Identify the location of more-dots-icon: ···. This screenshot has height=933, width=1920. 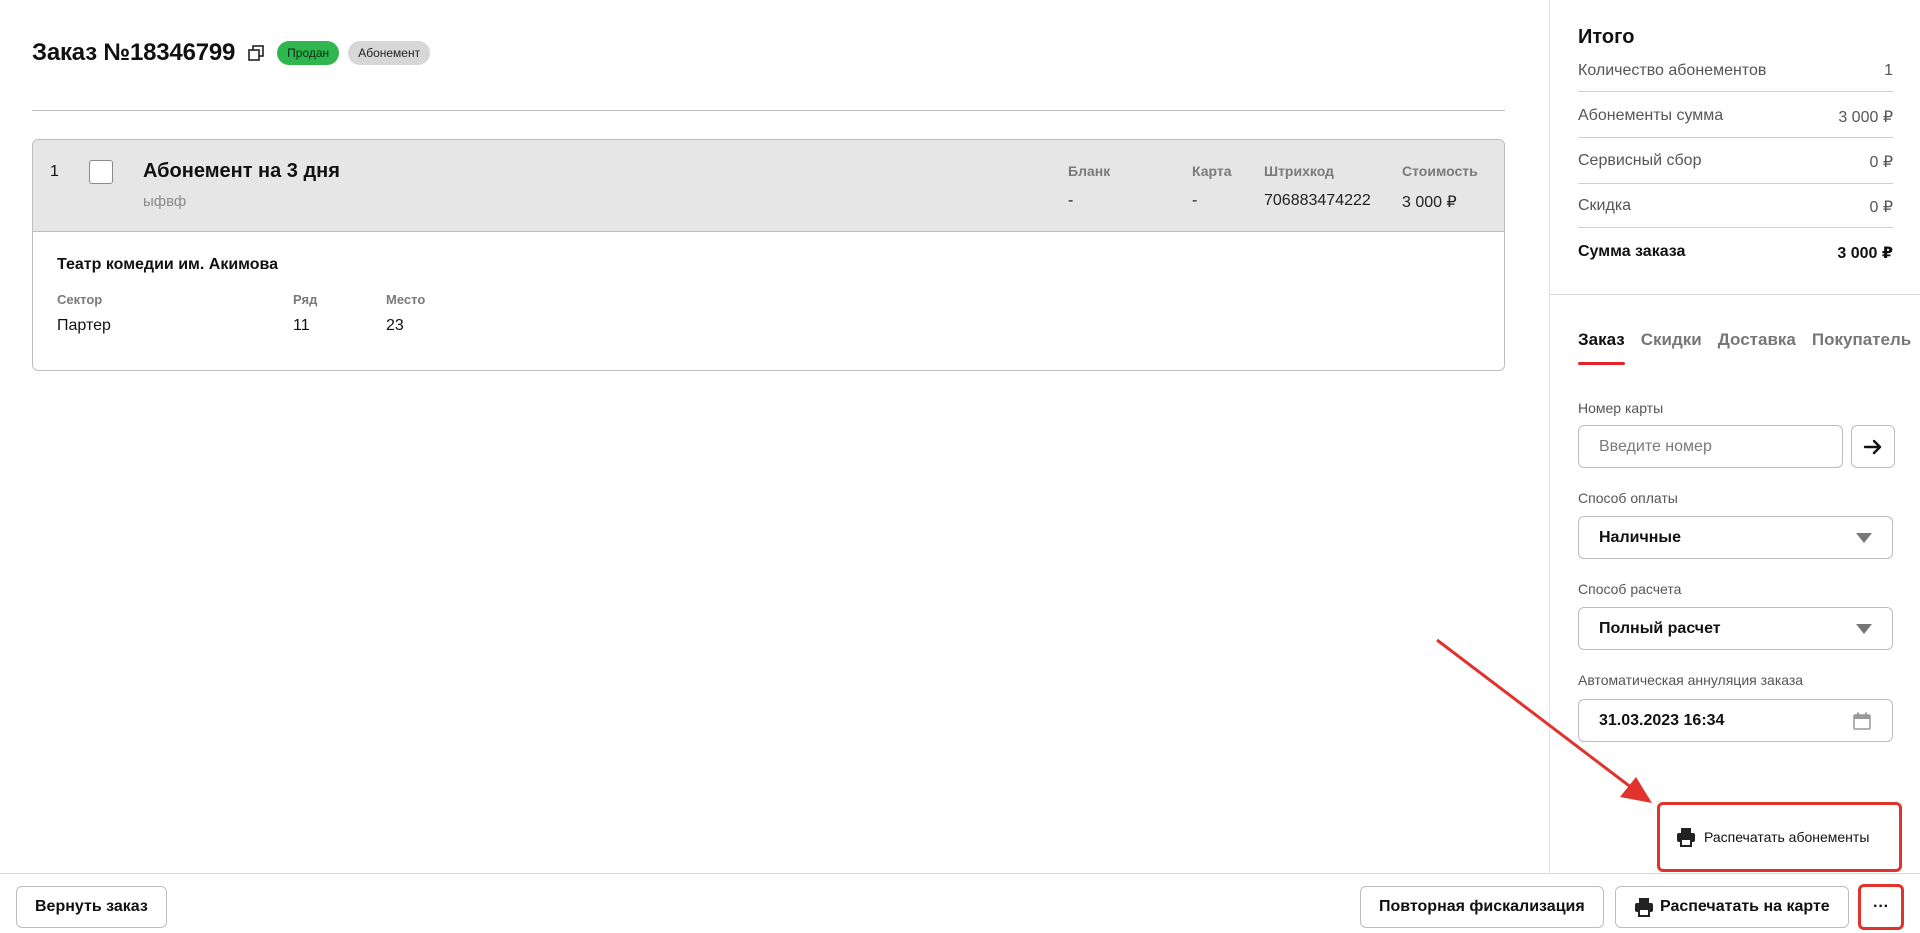
(1881, 907).